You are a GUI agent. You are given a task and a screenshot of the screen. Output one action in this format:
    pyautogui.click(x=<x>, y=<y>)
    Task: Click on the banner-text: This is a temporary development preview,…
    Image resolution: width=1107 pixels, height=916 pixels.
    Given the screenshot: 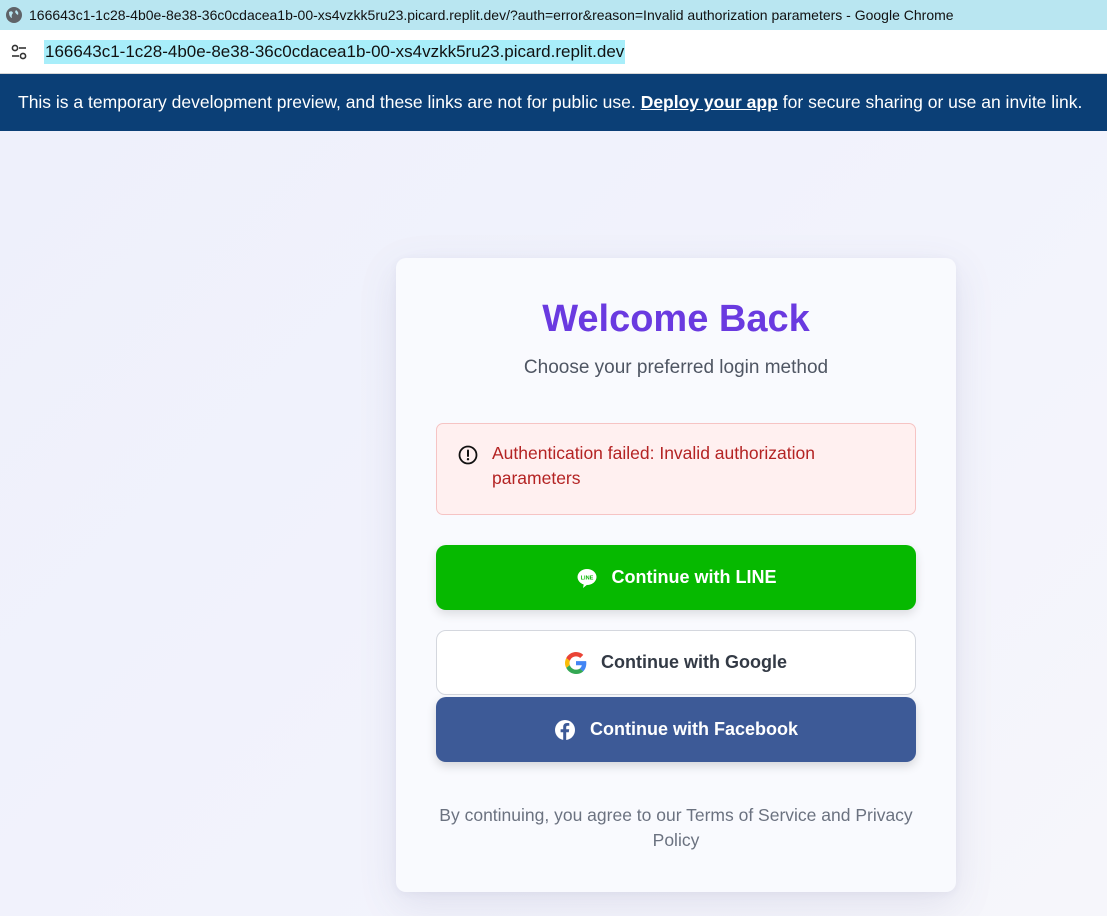 What is the action you would take?
    pyautogui.click(x=327, y=102)
    